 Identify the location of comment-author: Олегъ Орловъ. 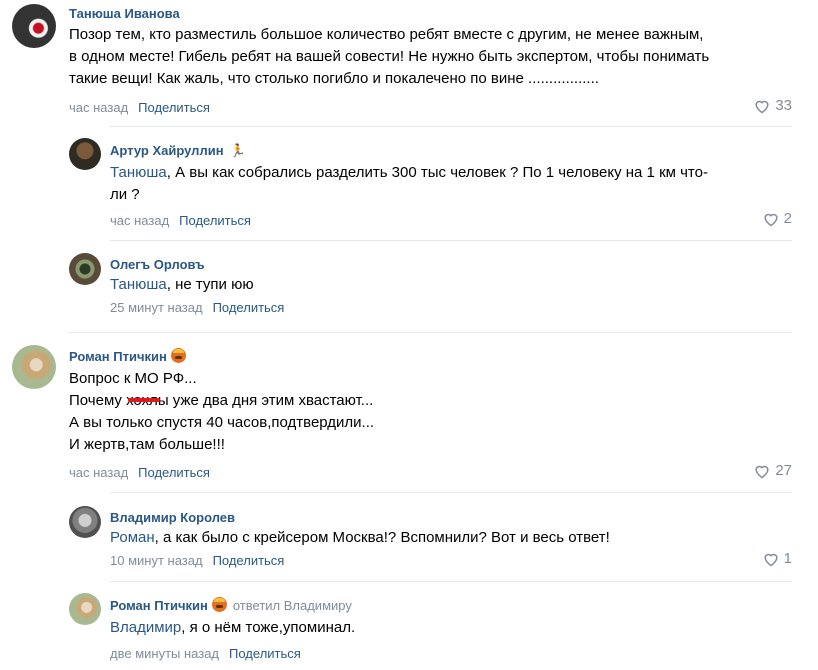
(157, 264).